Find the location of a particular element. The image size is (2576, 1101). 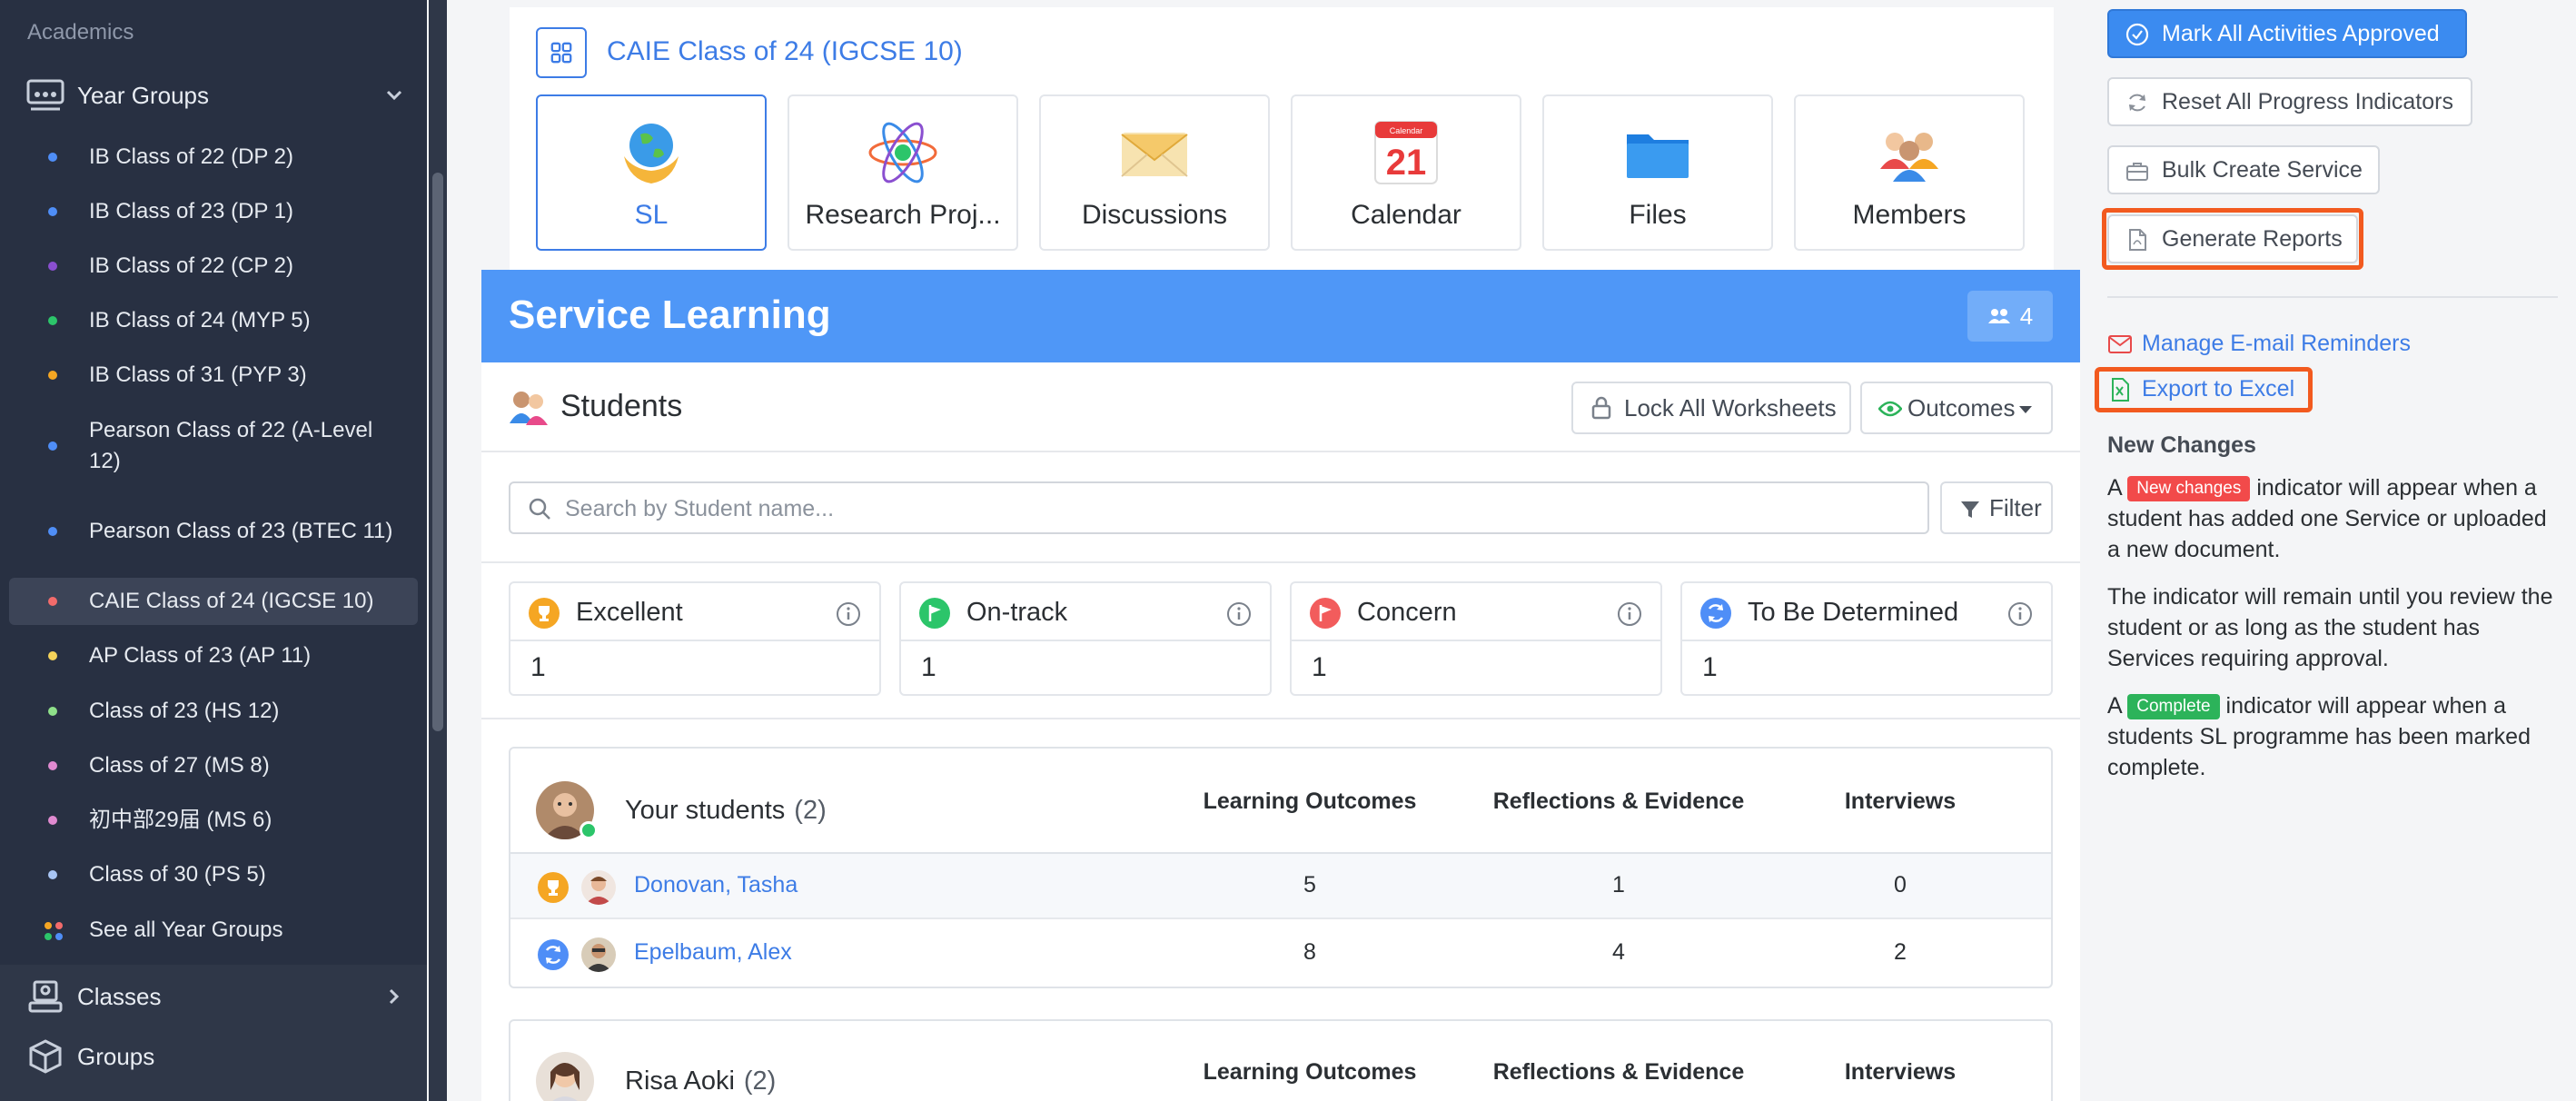

sidebar-year-group-item: Pearson Class of 22 (A-Level 12) is located at coordinates (213, 446).